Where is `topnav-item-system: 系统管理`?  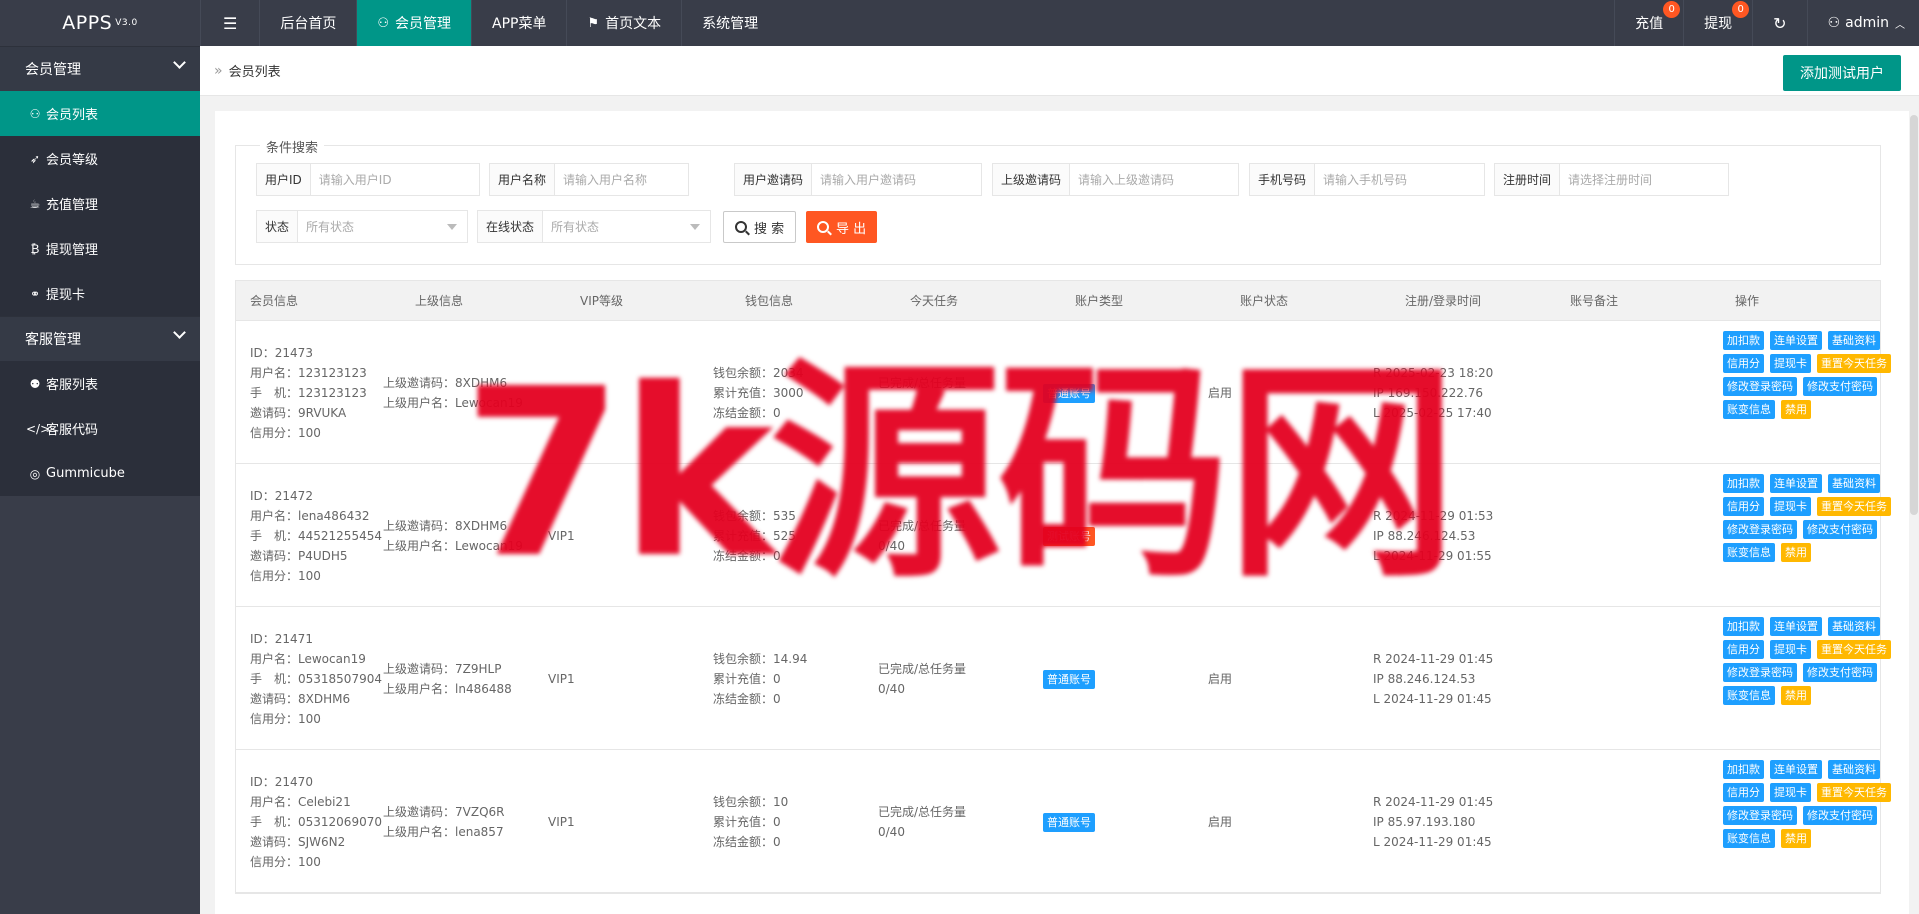
topnav-item-system: 系统管理 is located at coordinates (729, 23).